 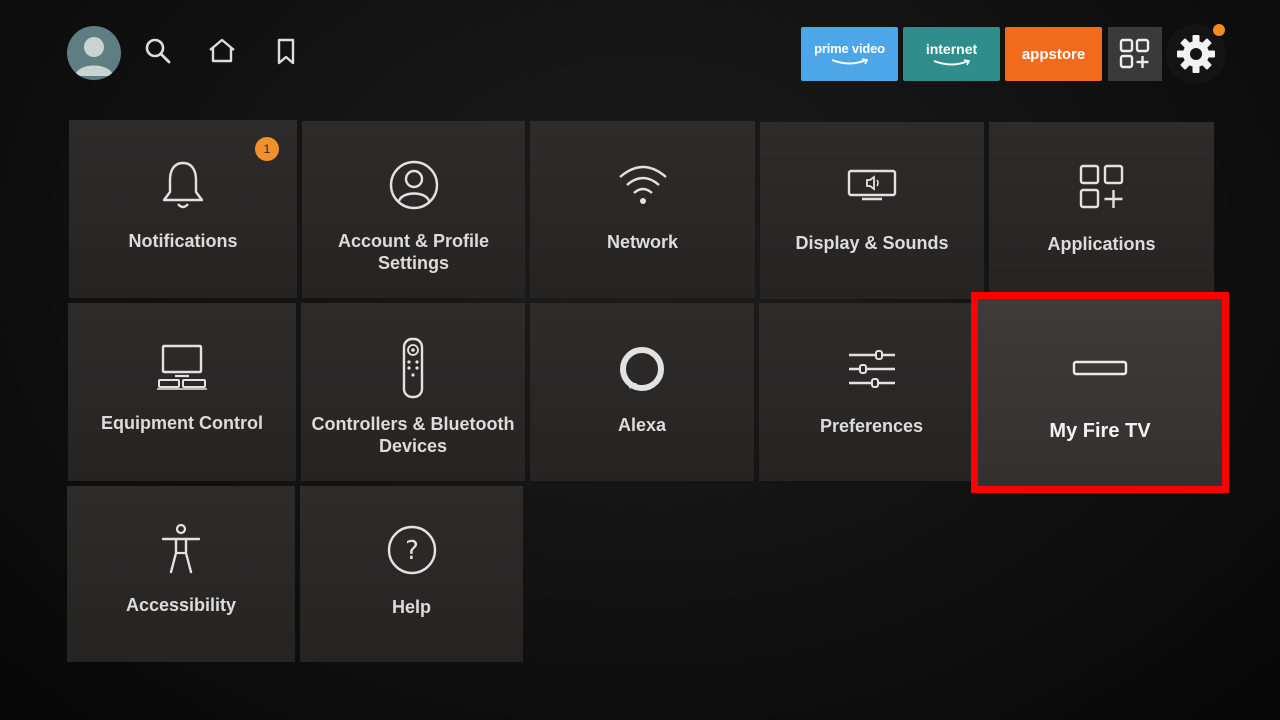 I want to click on tile-applications: Applications, so click(x=1101, y=211).